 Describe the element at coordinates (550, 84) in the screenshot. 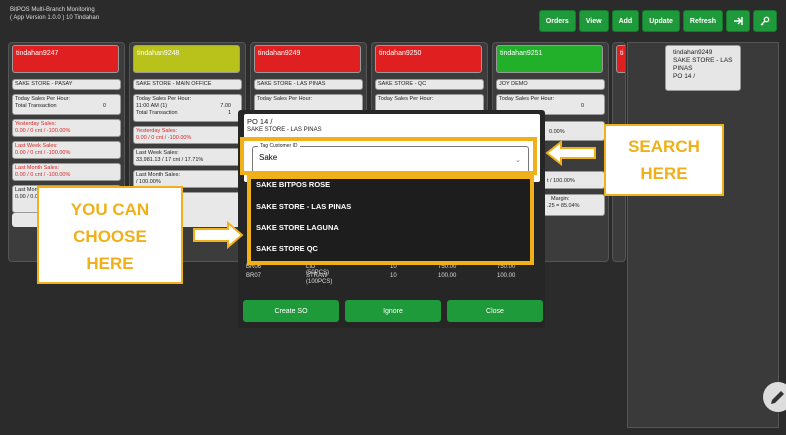

I see `store-name: JOY DEMO` at that location.